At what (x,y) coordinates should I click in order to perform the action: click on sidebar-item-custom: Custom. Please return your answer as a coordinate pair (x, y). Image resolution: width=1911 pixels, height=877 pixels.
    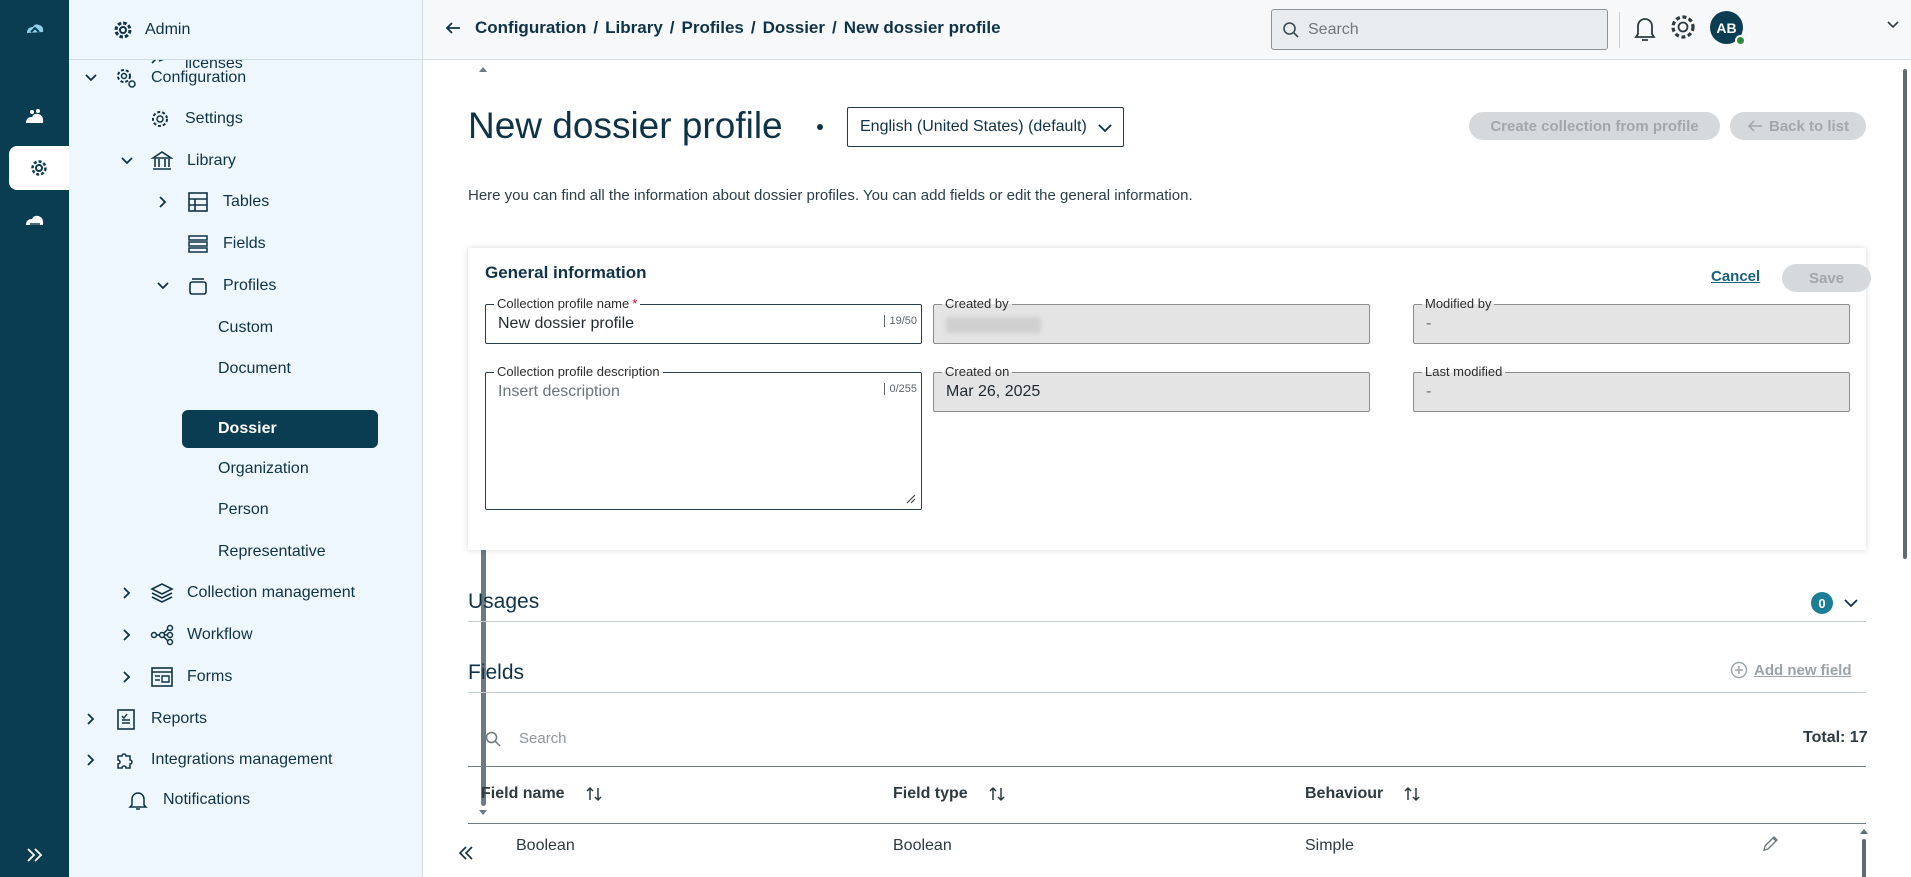
    Looking at the image, I should click on (245, 328).